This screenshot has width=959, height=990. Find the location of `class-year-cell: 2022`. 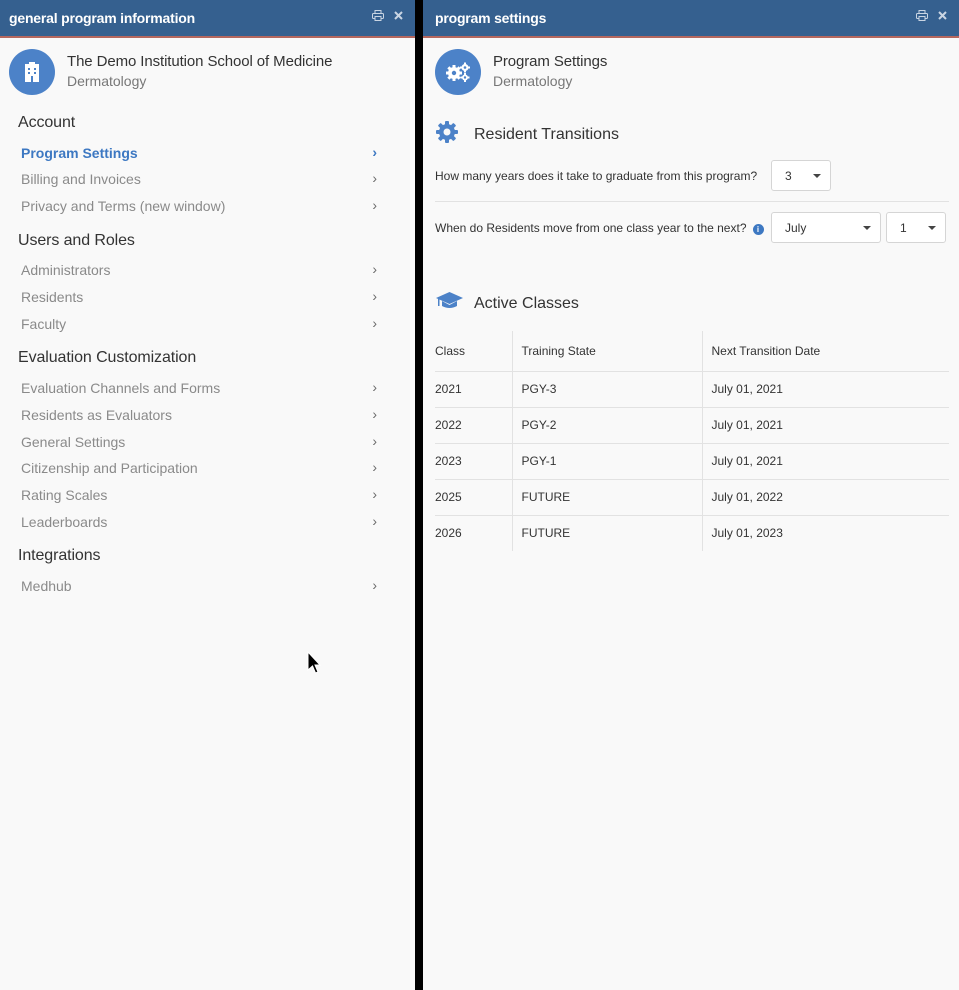

class-year-cell: 2022 is located at coordinates (473, 424).